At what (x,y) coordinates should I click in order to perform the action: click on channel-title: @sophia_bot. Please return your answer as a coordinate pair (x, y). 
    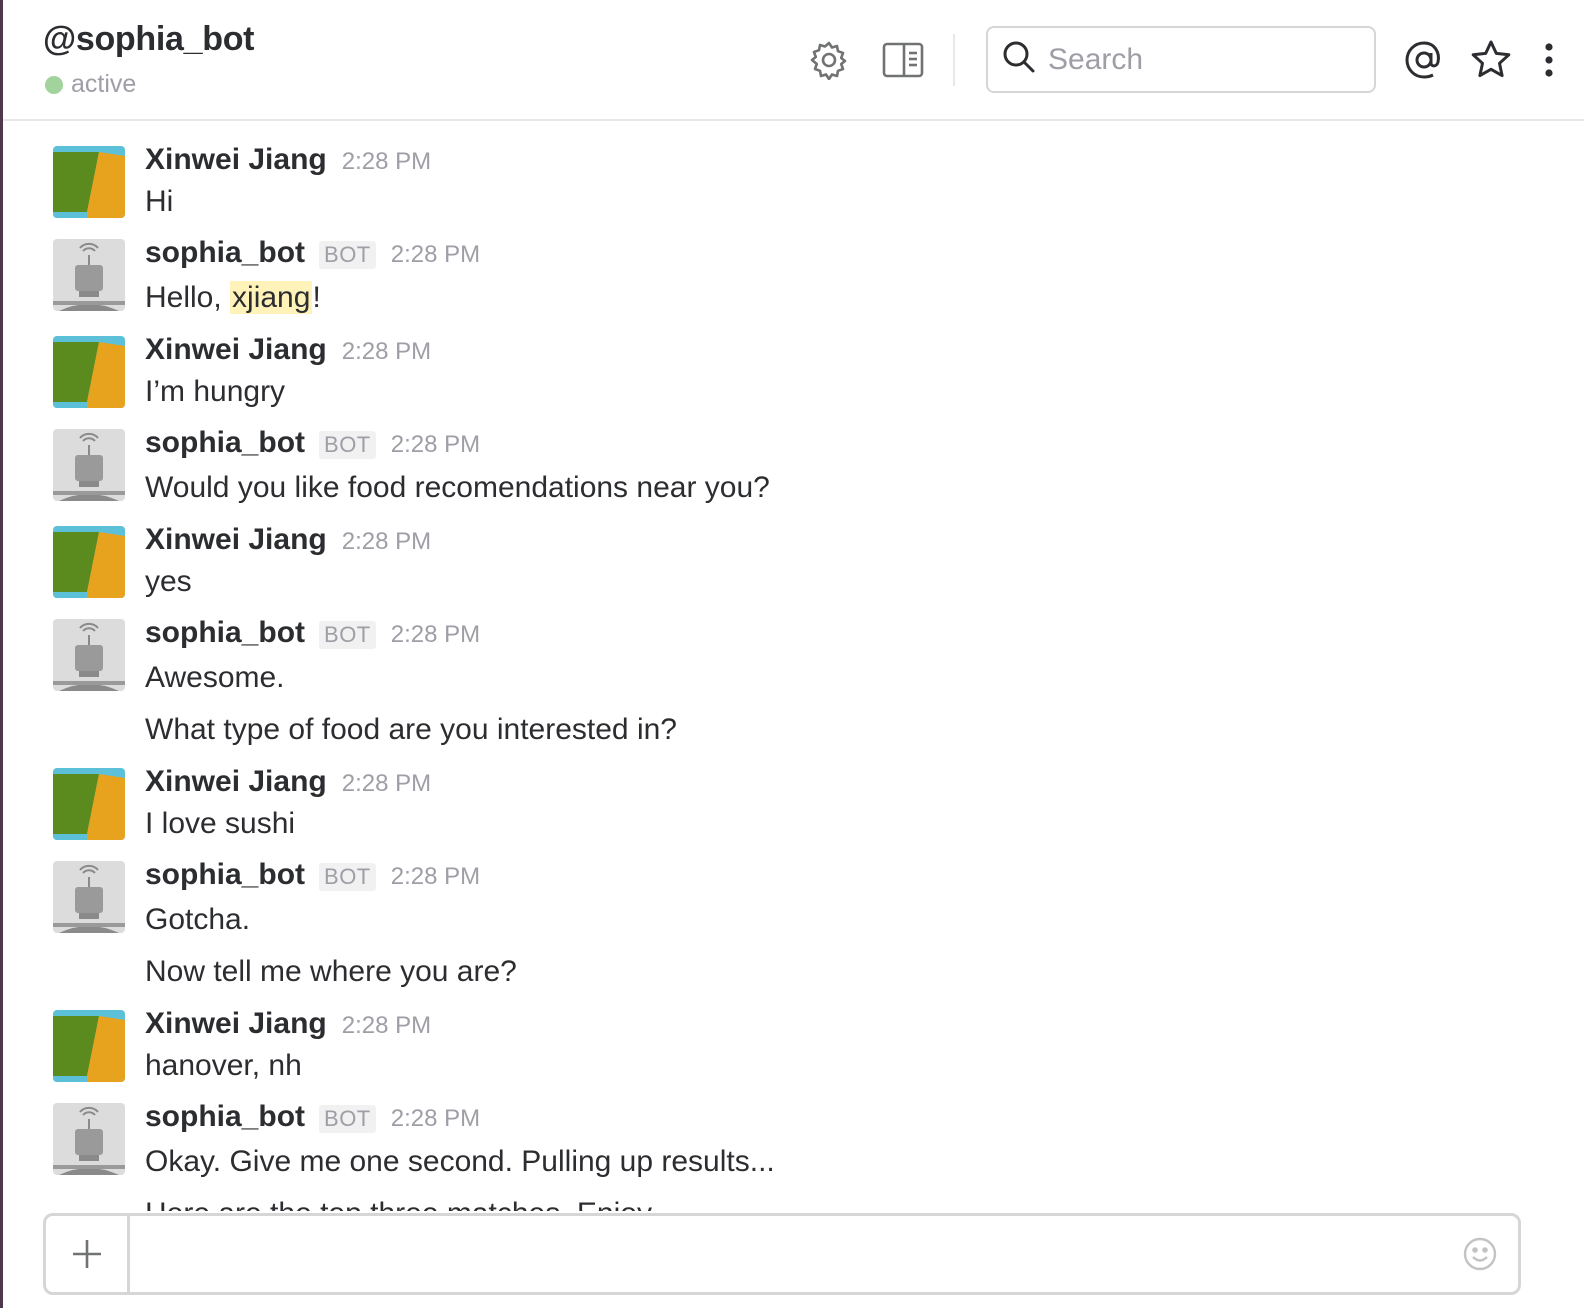
    Looking at the image, I should click on (149, 39).